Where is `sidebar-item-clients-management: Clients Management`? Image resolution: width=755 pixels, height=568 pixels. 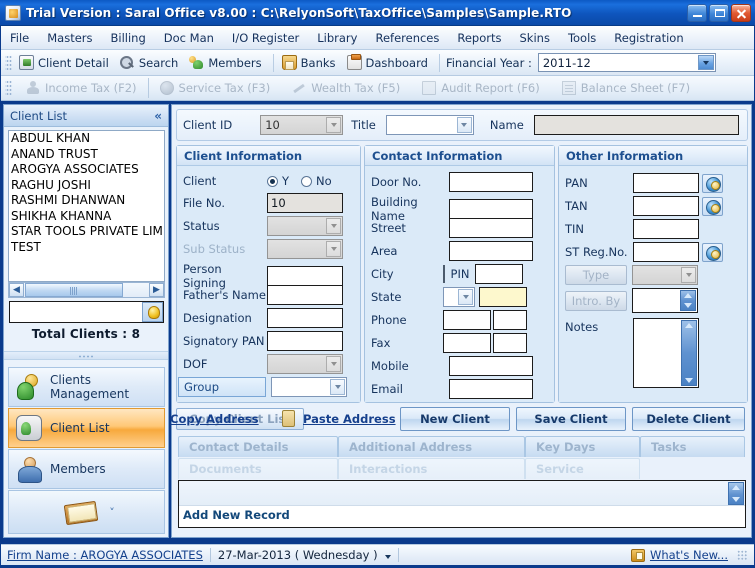
sidebar-item-clients-management: Clients Management is located at coordinates (86, 387).